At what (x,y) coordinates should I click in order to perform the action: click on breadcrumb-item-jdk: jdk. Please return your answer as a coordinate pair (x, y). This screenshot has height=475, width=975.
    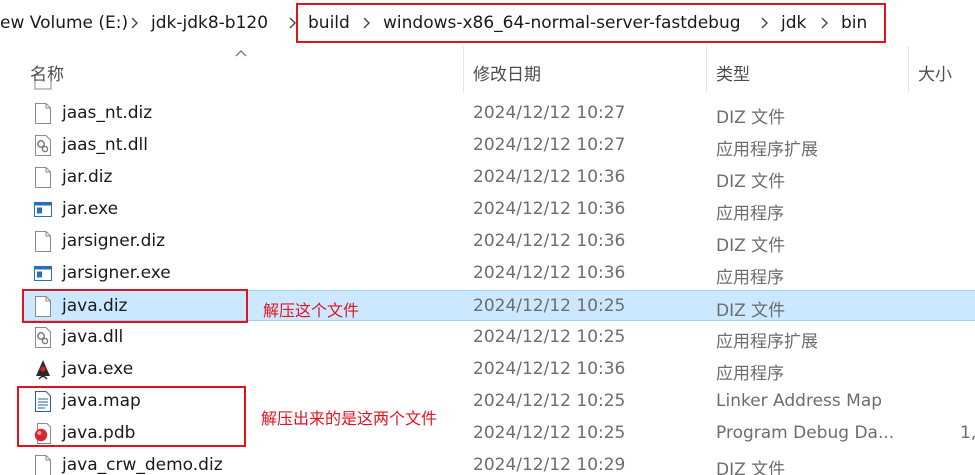
    Looking at the image, I should click on (793, 23).